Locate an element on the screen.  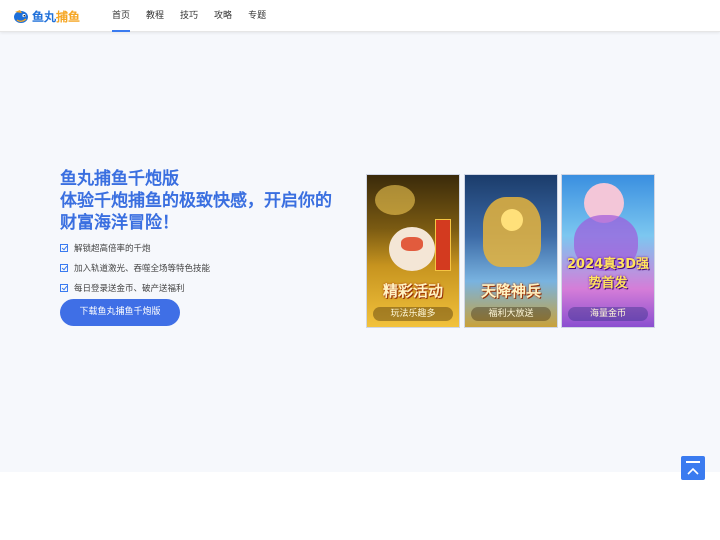
site-logo: 鱼丸捕鱼 is located at coordinates (46, 16).